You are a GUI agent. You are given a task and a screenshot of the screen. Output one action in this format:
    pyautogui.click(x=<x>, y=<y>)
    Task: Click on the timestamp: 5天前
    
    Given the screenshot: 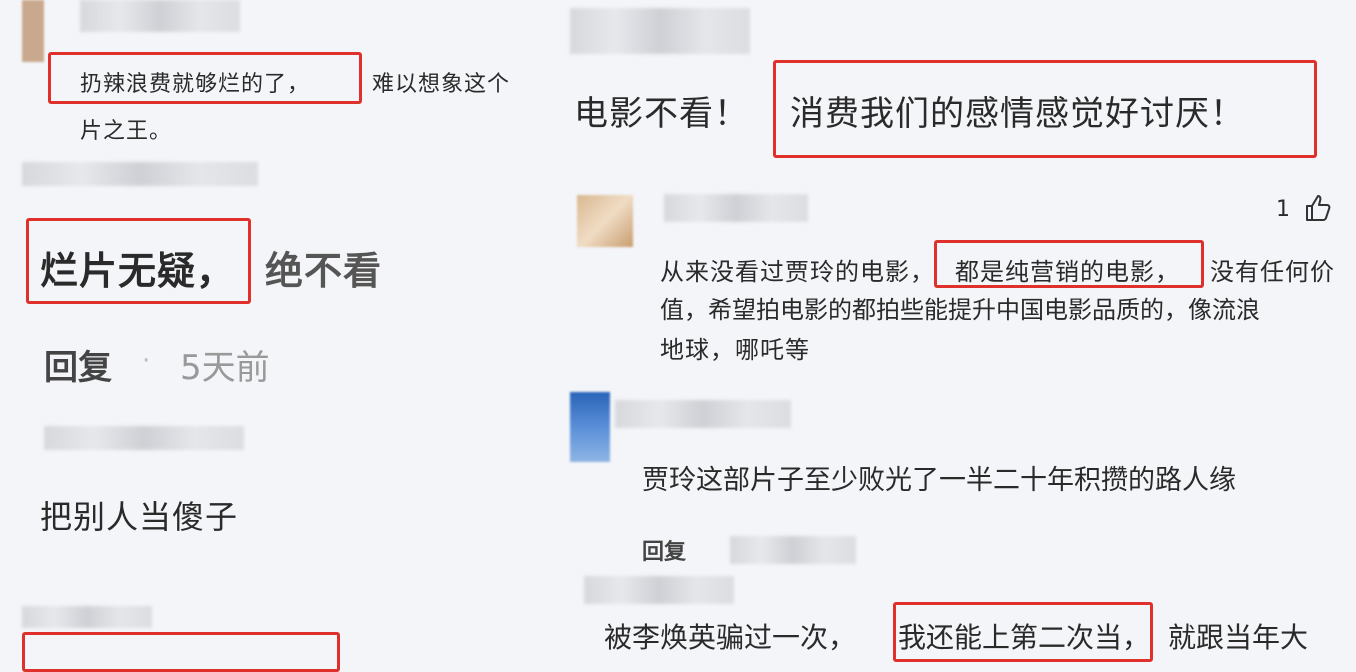 What is the action you would take?
    pyautogui.click(x=225, y=368)
    